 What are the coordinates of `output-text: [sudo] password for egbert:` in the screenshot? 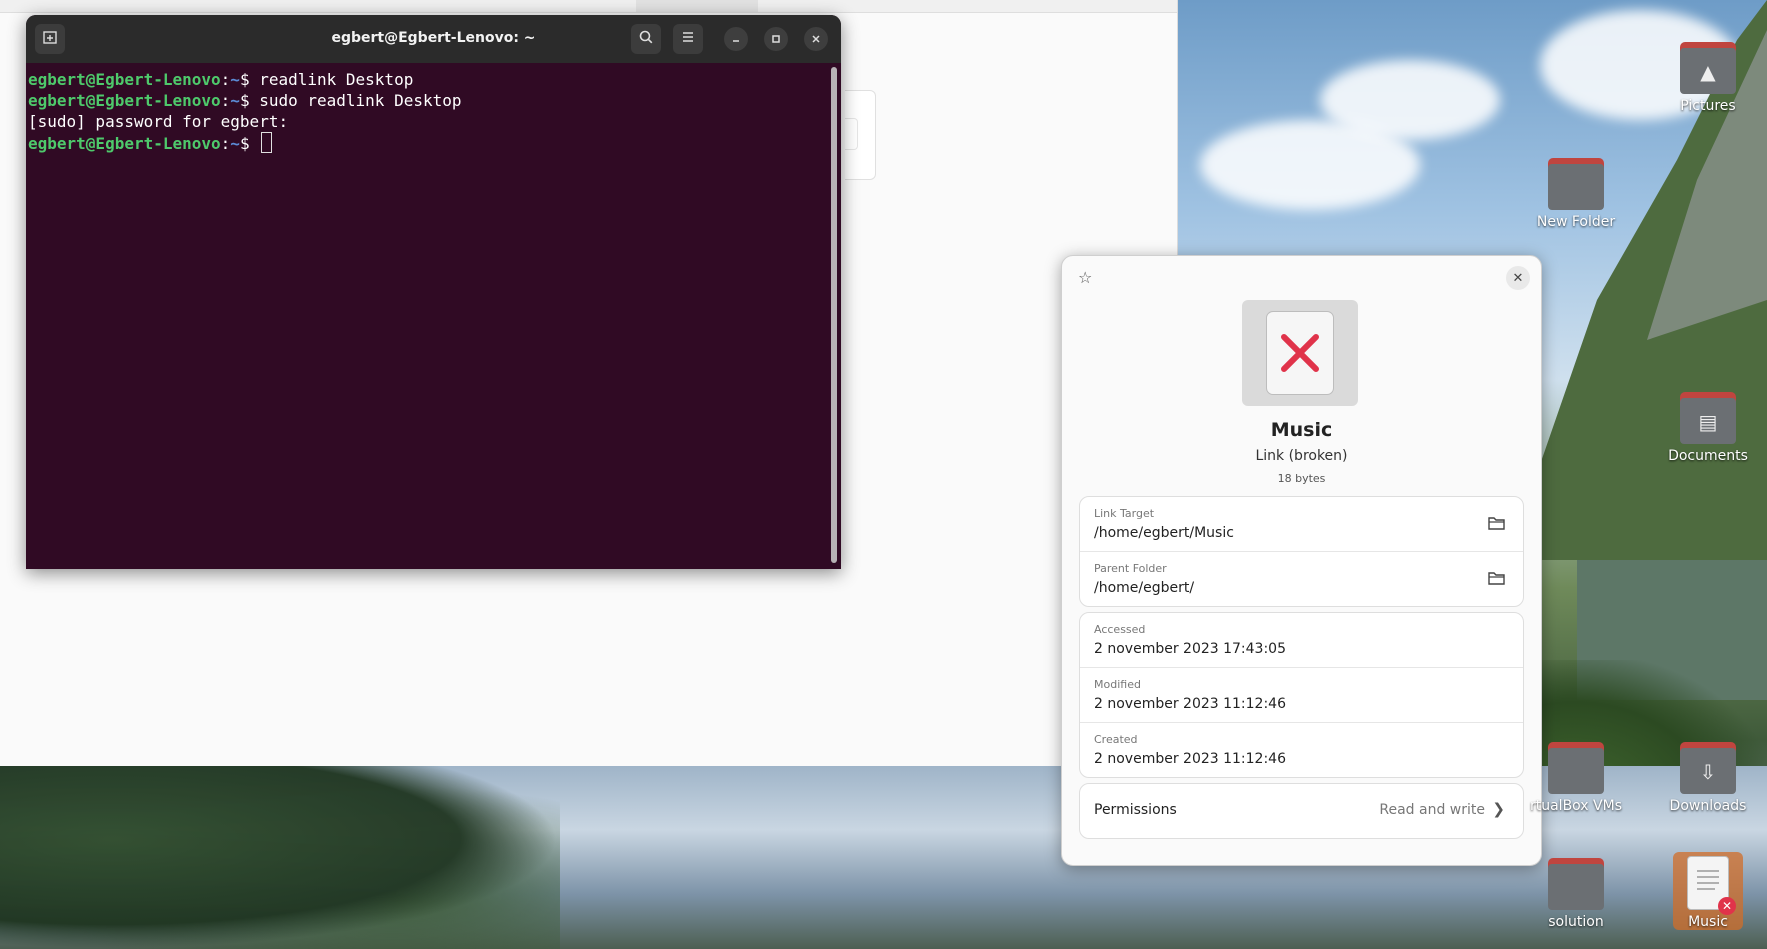 It's located at (158, 121).